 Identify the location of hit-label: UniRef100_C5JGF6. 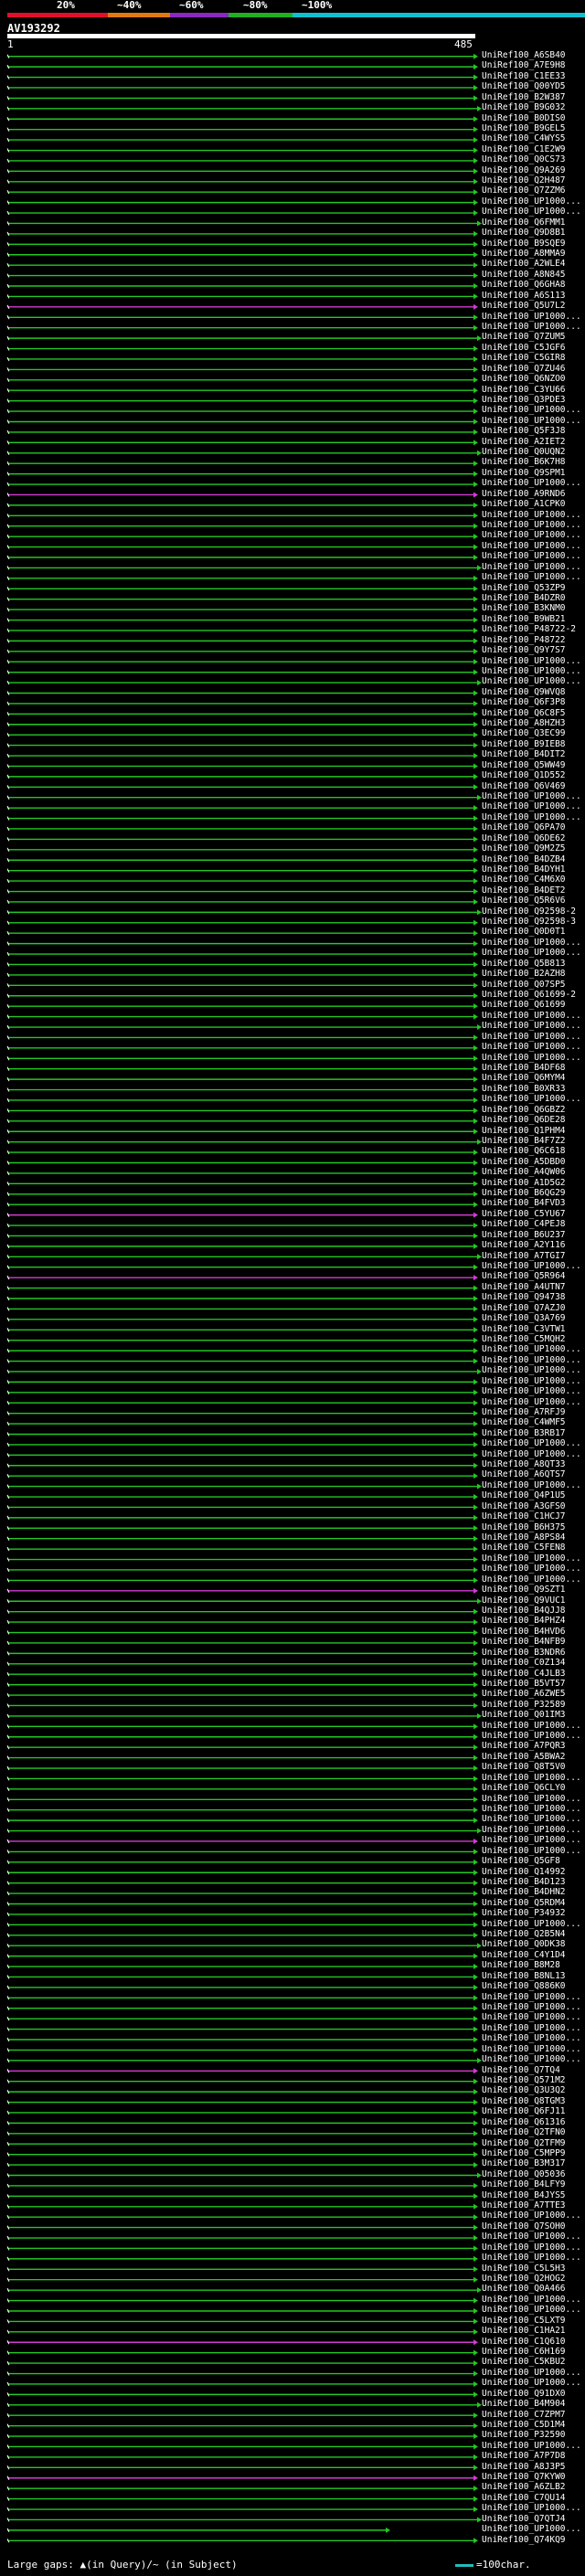
(524, 348).